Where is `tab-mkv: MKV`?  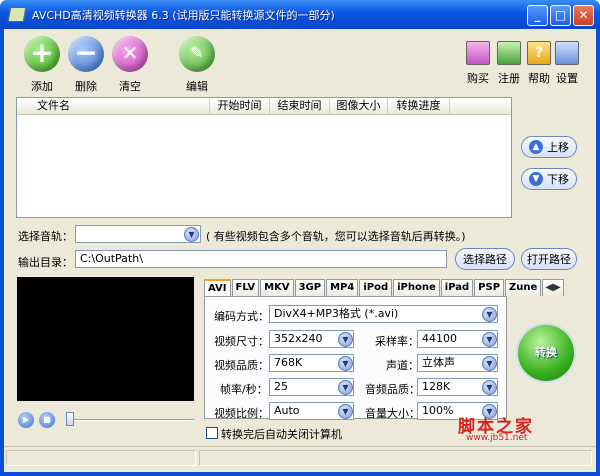
tab-mkv: MKV is located at coordinates (277, 287).